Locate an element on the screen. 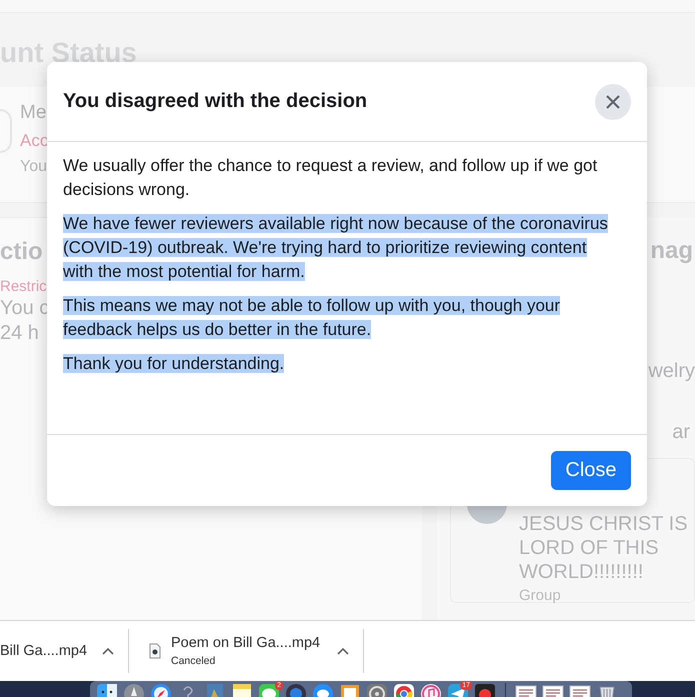 The width and height of the screenshot is (695, 697). download-status: Canceled is located at coordinates (193, 661).